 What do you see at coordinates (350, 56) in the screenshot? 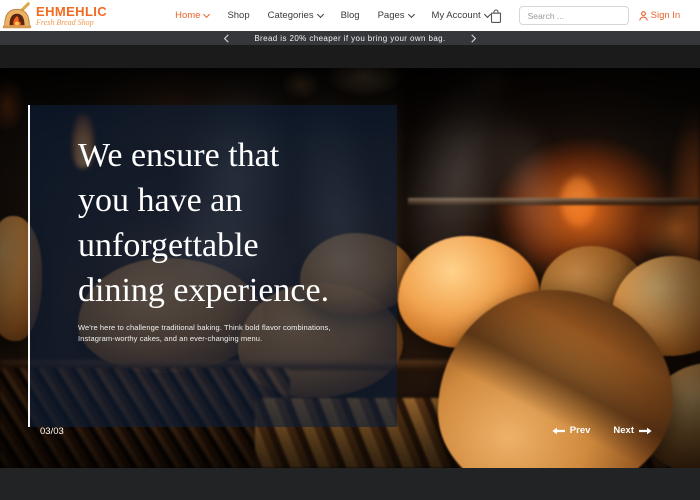
I see `header-hero-divider` at bounding box center [350, 56].